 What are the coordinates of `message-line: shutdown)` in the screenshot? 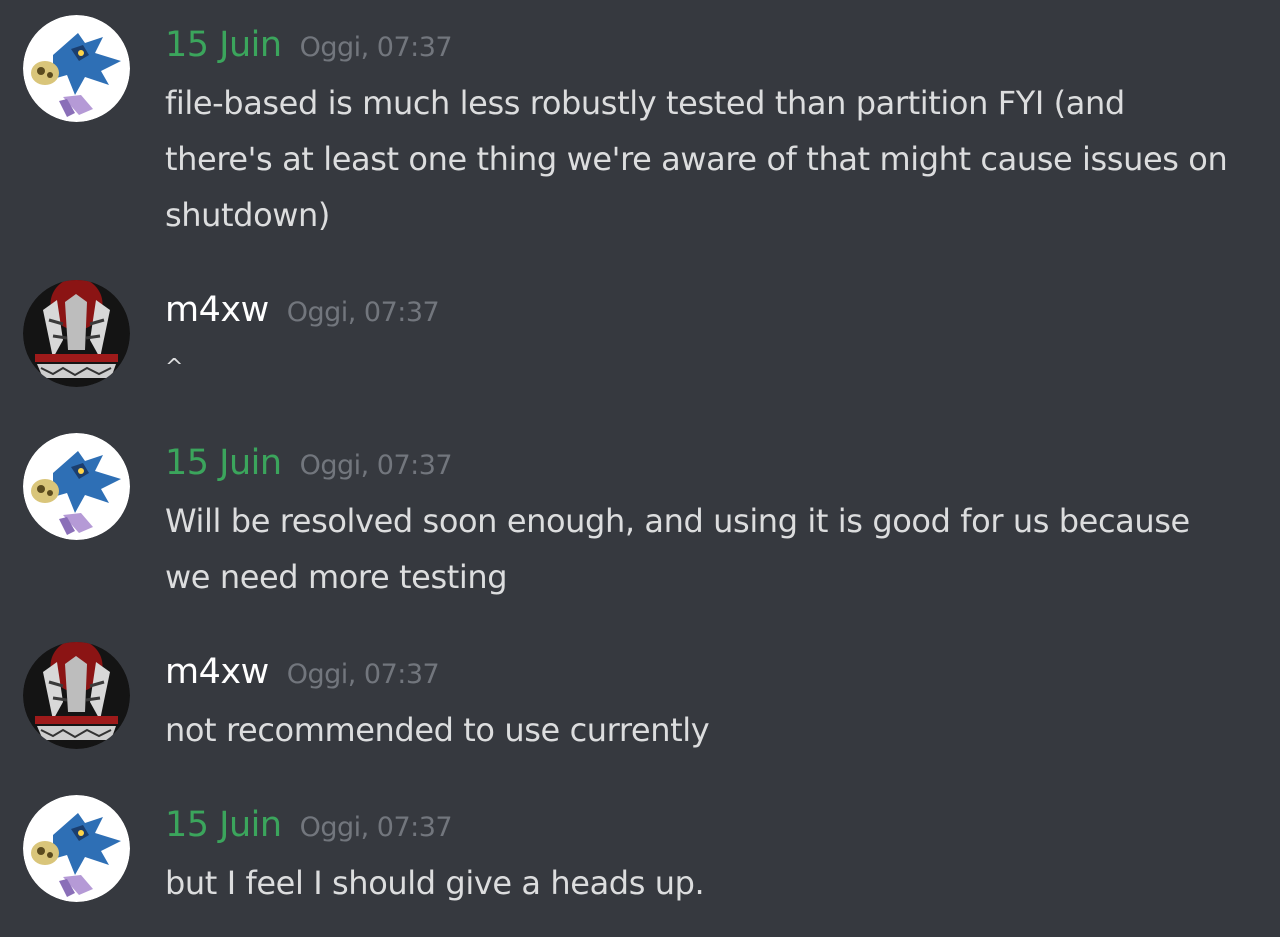 It's located at (248, 215).